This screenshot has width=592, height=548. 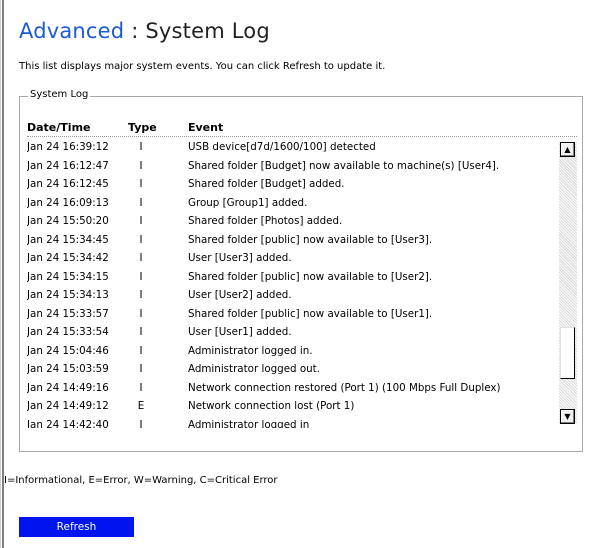 What do you see at coordinates (282, 147) in the screenshot?
I see `log-event: USB device[d7d/1600/100] detected` at bounding box center [282, 147].